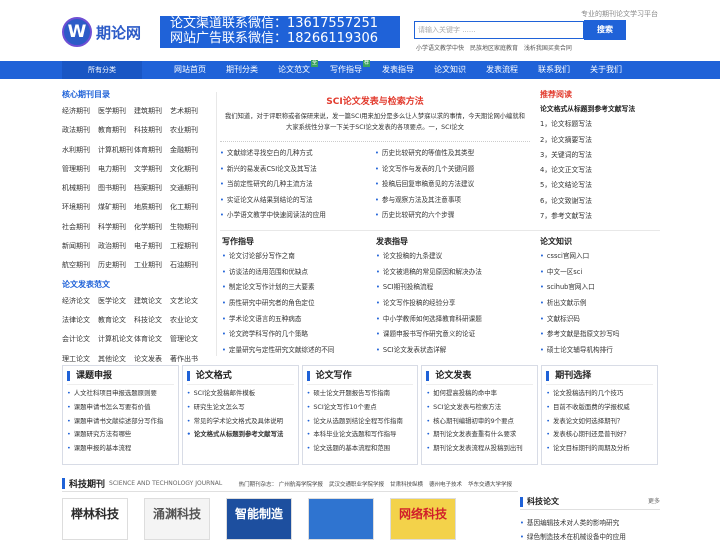 This screenshot has height=540, width=720. I want to click on article-link: SCI论文投稿邮件模板, so click(240, 394).